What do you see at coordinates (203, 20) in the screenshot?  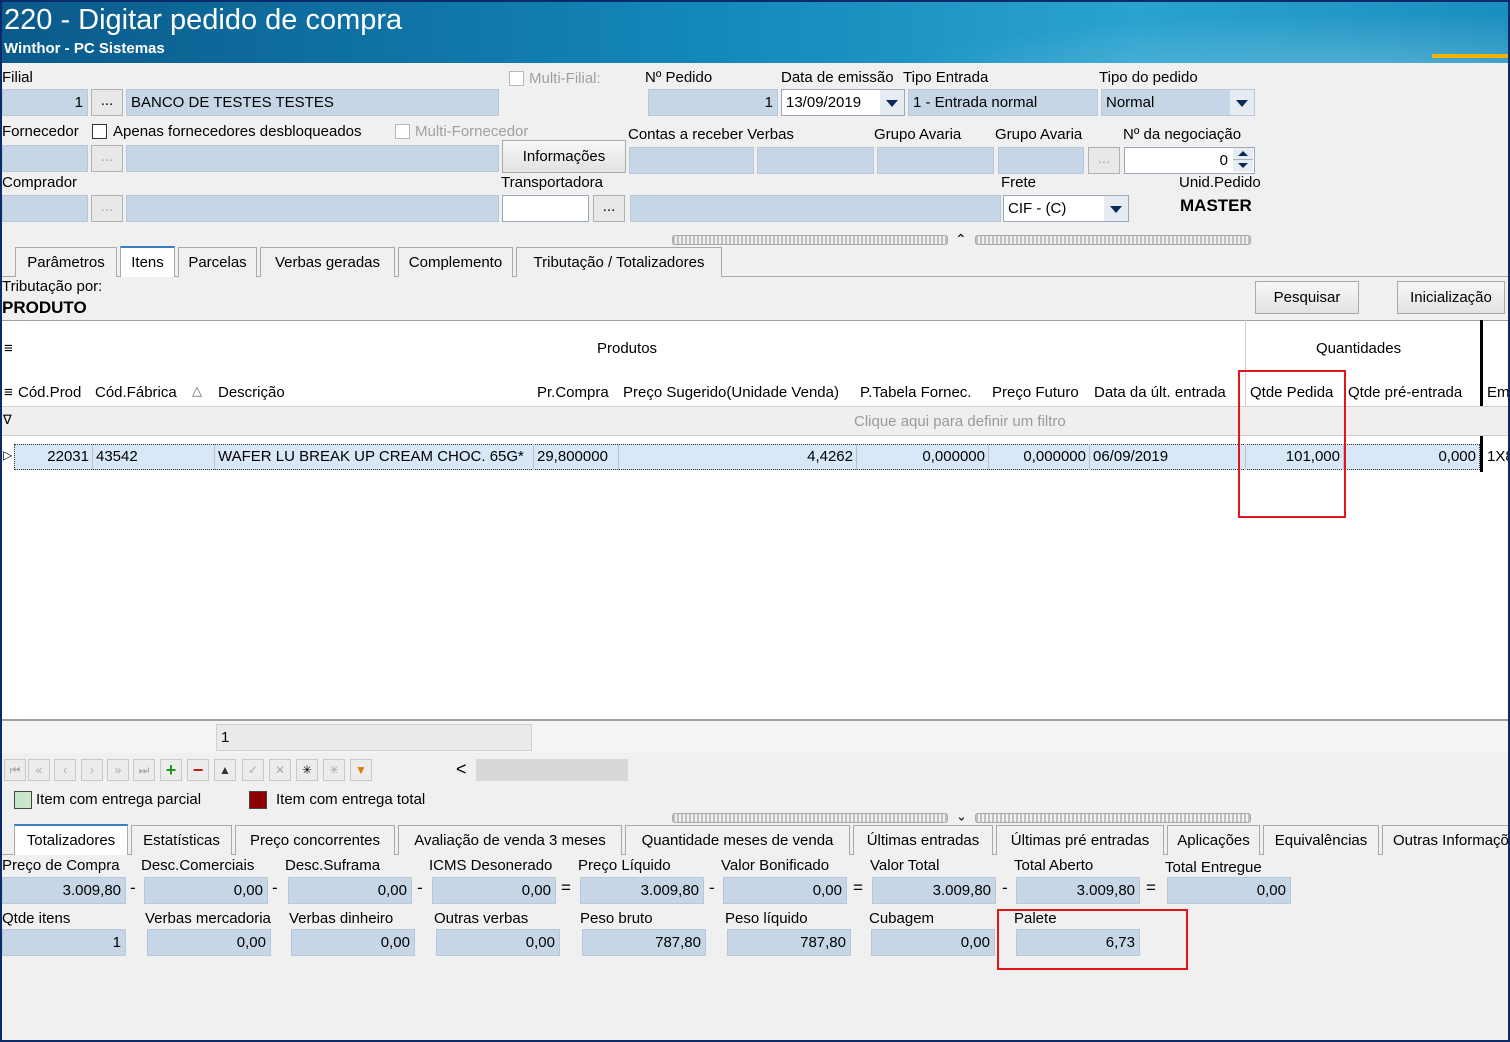 I see `window-title: 220 - Digitar pedido de compra` at bounding box center [203, 20].